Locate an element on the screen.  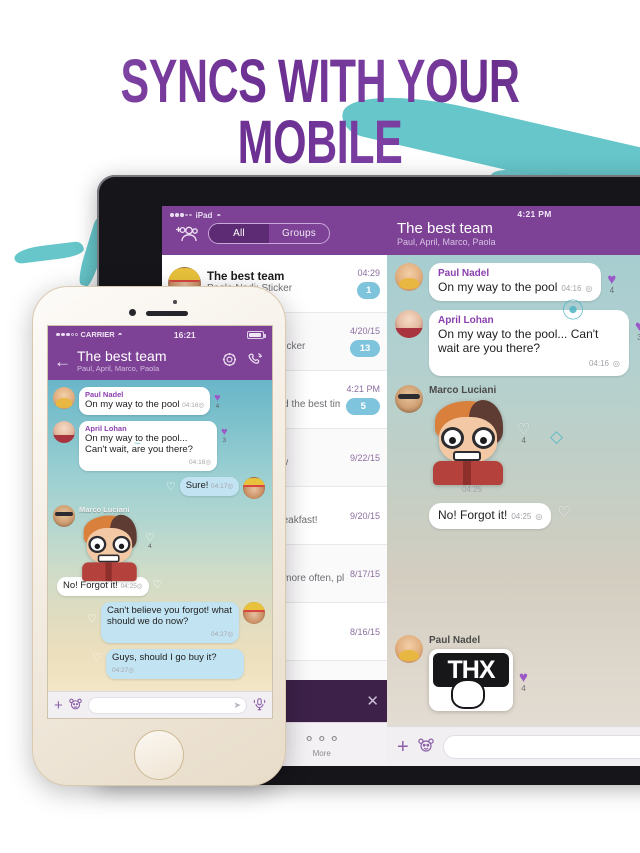
page-title: SYNCS WITH YOUR MOBILE is located at coordinates (320, 112).